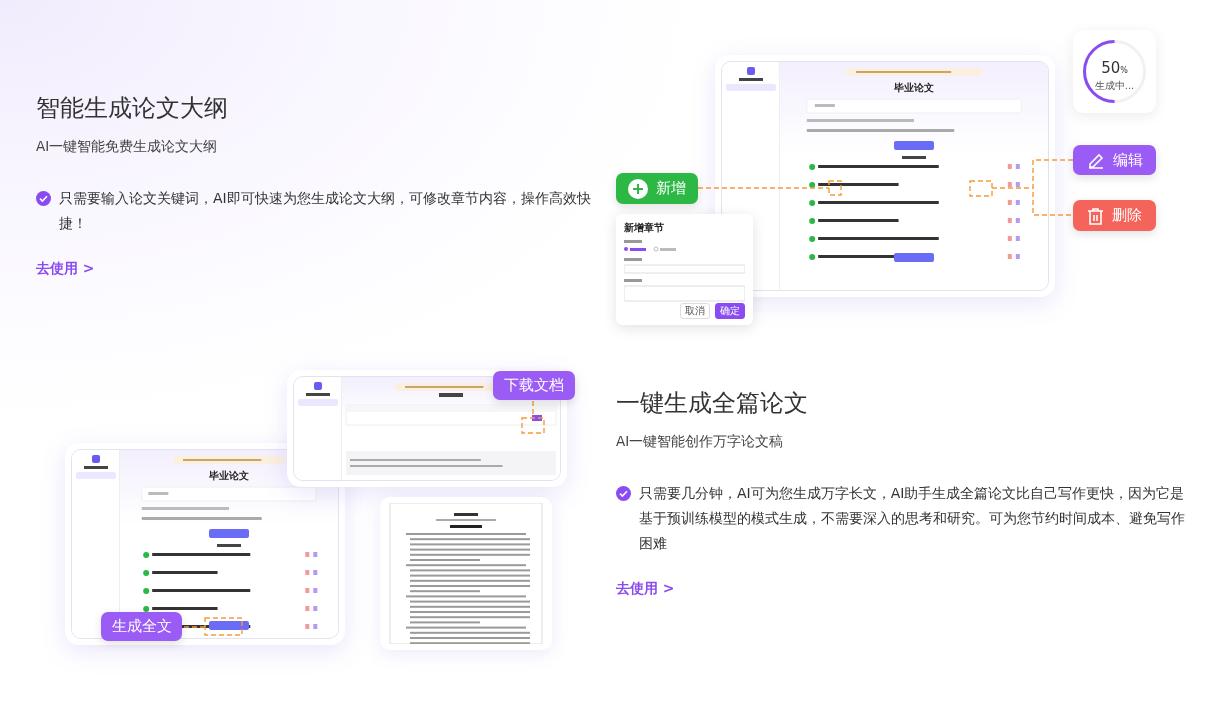 The height and width of the screenshot is (709, 1216). I want to click on progress-value: 50%, so click(1114, 69).